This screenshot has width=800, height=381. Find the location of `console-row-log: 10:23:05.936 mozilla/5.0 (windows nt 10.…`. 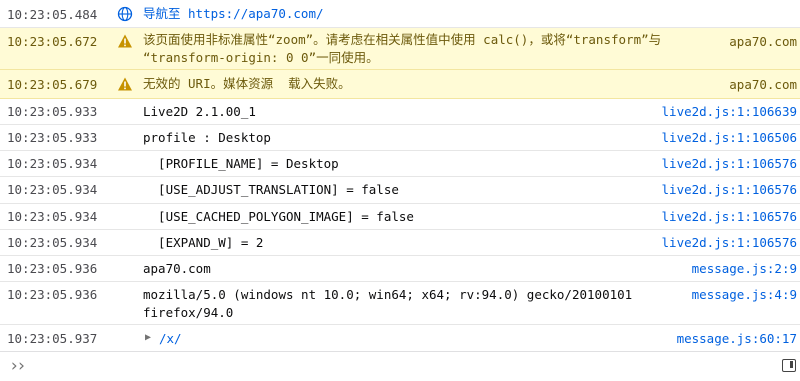

console-row-log: 10:23:05.936 mozilla/5.0 (windows nt 10.… is located at coordinates (400, 303).